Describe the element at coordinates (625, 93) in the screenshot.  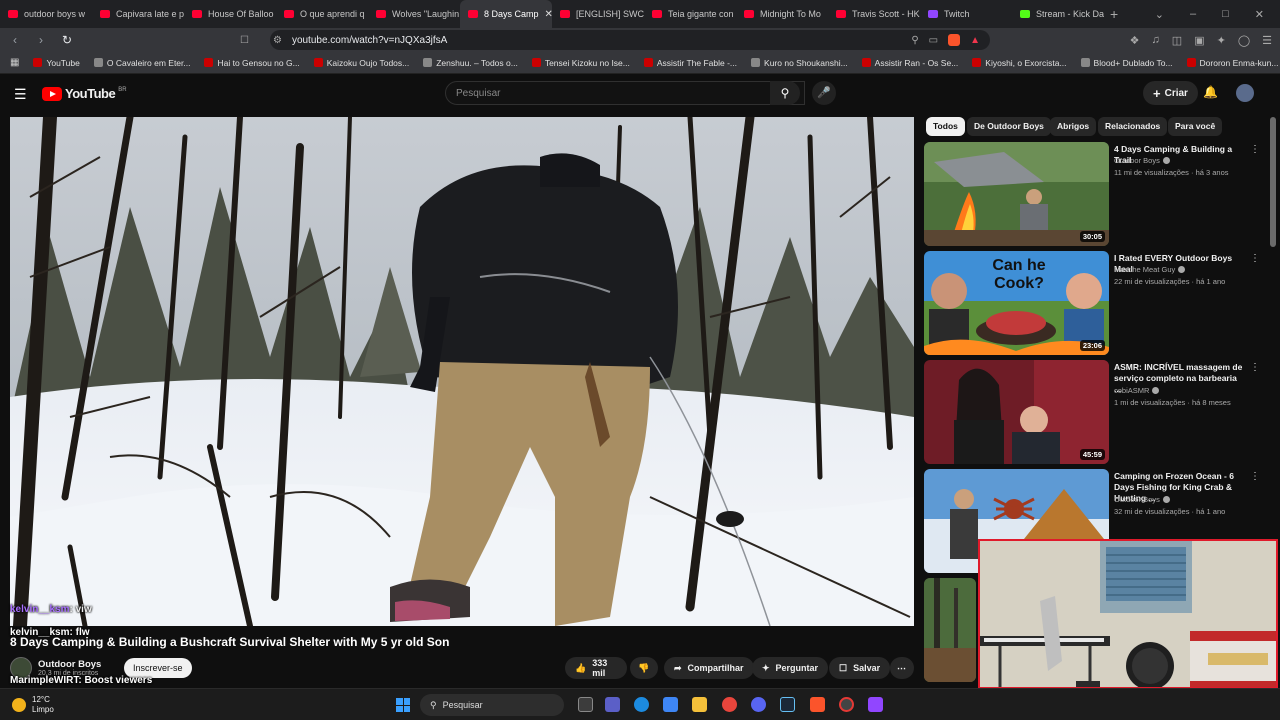
I see `search-input: Pesquisar` at that location.